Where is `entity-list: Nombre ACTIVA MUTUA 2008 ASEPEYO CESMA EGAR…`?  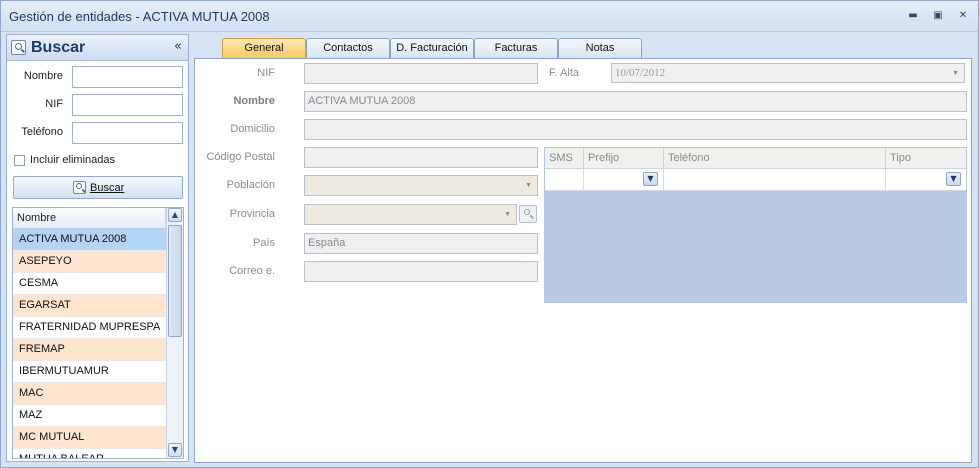
entity-list: Nombre ACTIVA MUTUA 2008 ASEPEYO CESMA EGAR… is located at coordinates (98, 333).